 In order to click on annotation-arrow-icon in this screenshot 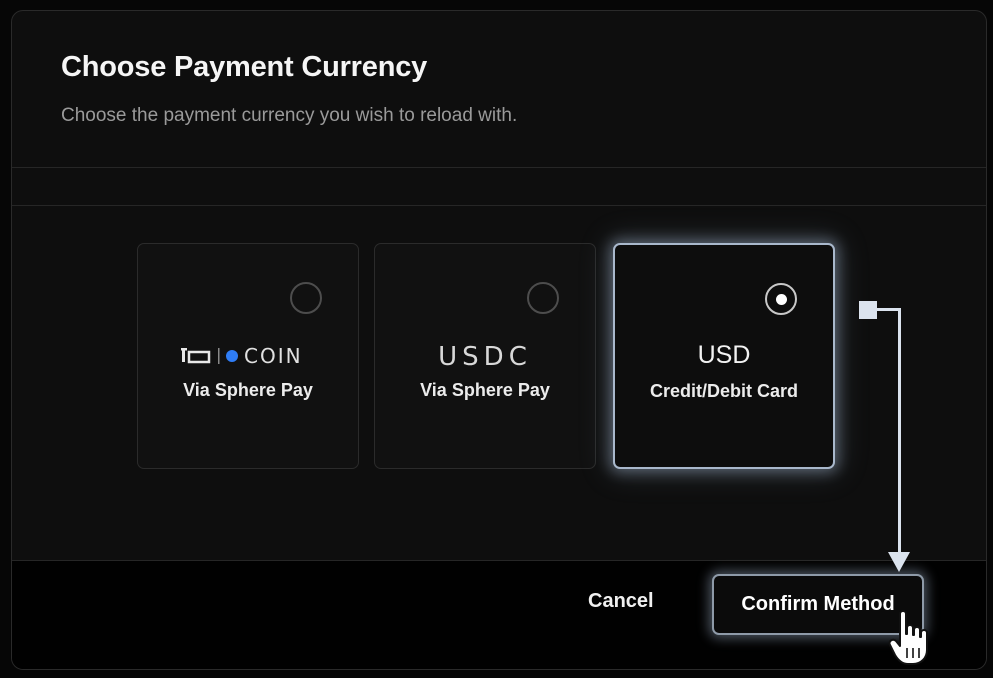, I will do `click(899, 562)`.